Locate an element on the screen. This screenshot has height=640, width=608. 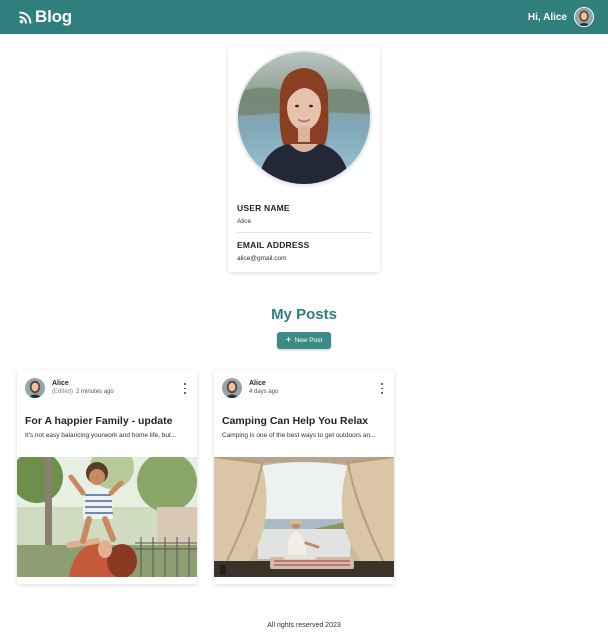
footer-text: All rights reserved 2023 is located at coordinates (304, 625).